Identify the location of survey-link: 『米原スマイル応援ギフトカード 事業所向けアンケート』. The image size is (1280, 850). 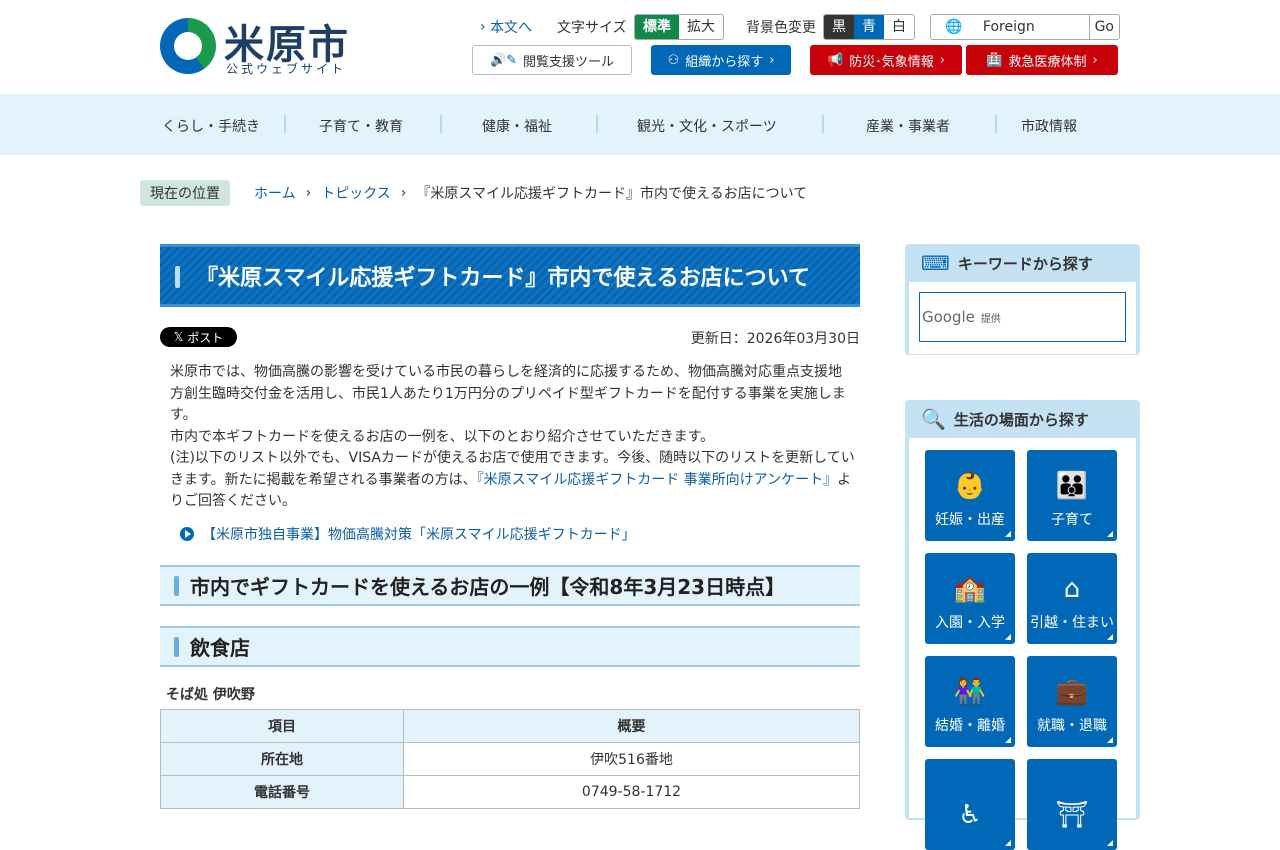
(657, 480).